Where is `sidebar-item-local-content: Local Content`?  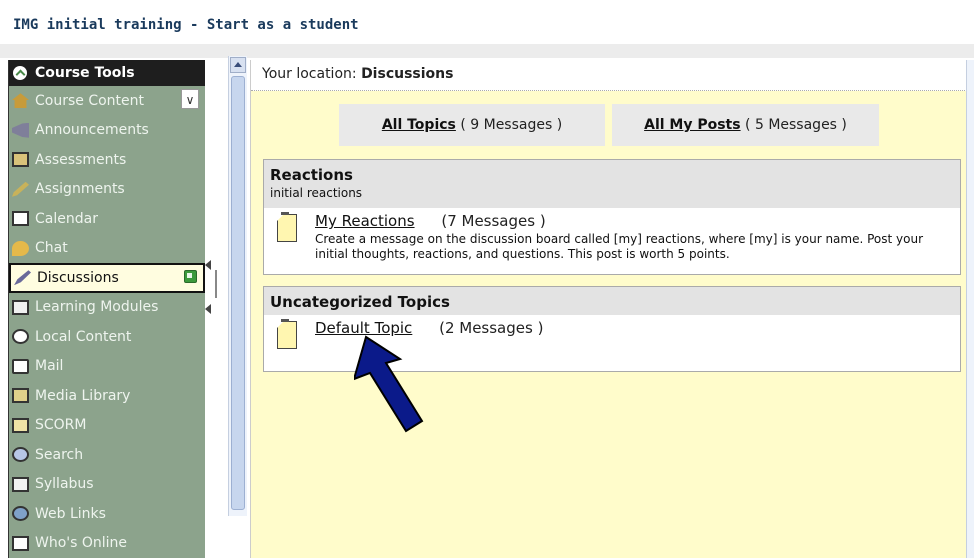
sidebar-item-local-content: Local Content is located at coordinates (107, 337).